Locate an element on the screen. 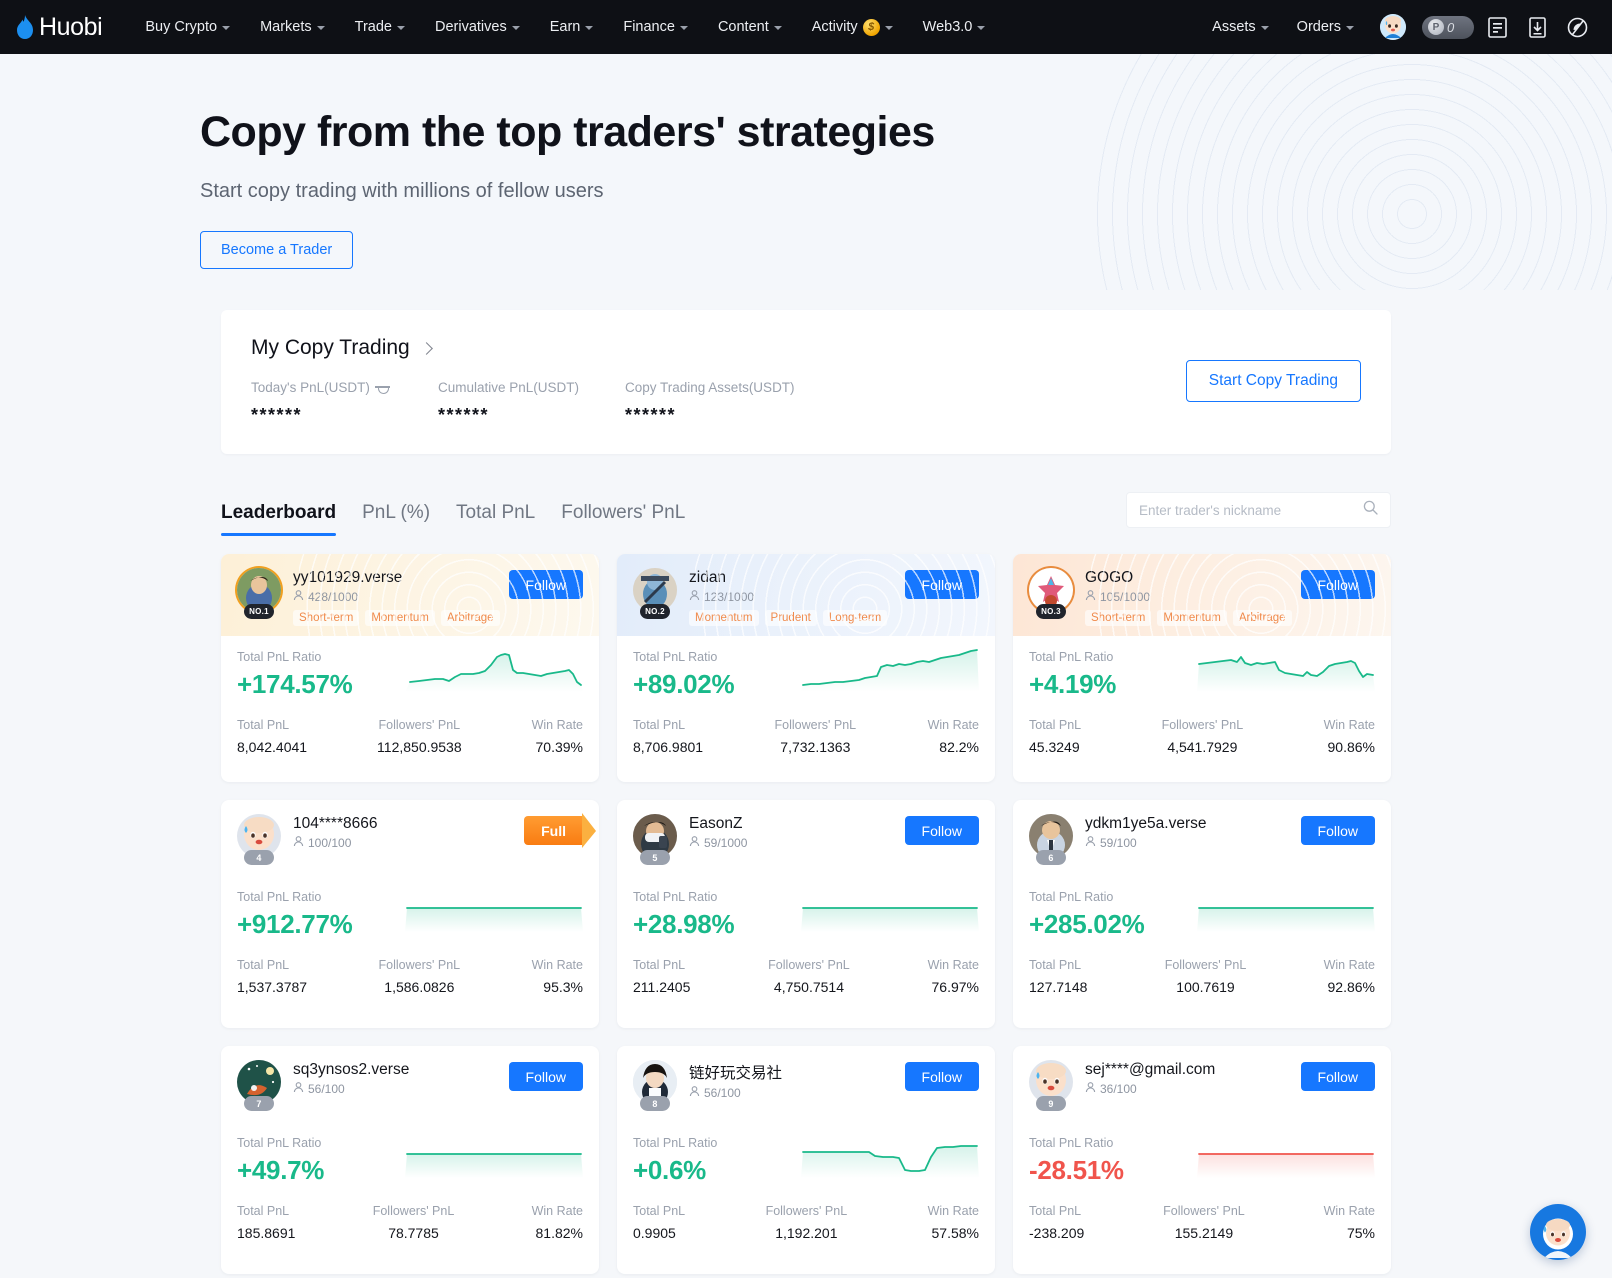 This screenshot has height=1278, width=1612. huobi-logo: Huobi is located at coordinates (58, 27).